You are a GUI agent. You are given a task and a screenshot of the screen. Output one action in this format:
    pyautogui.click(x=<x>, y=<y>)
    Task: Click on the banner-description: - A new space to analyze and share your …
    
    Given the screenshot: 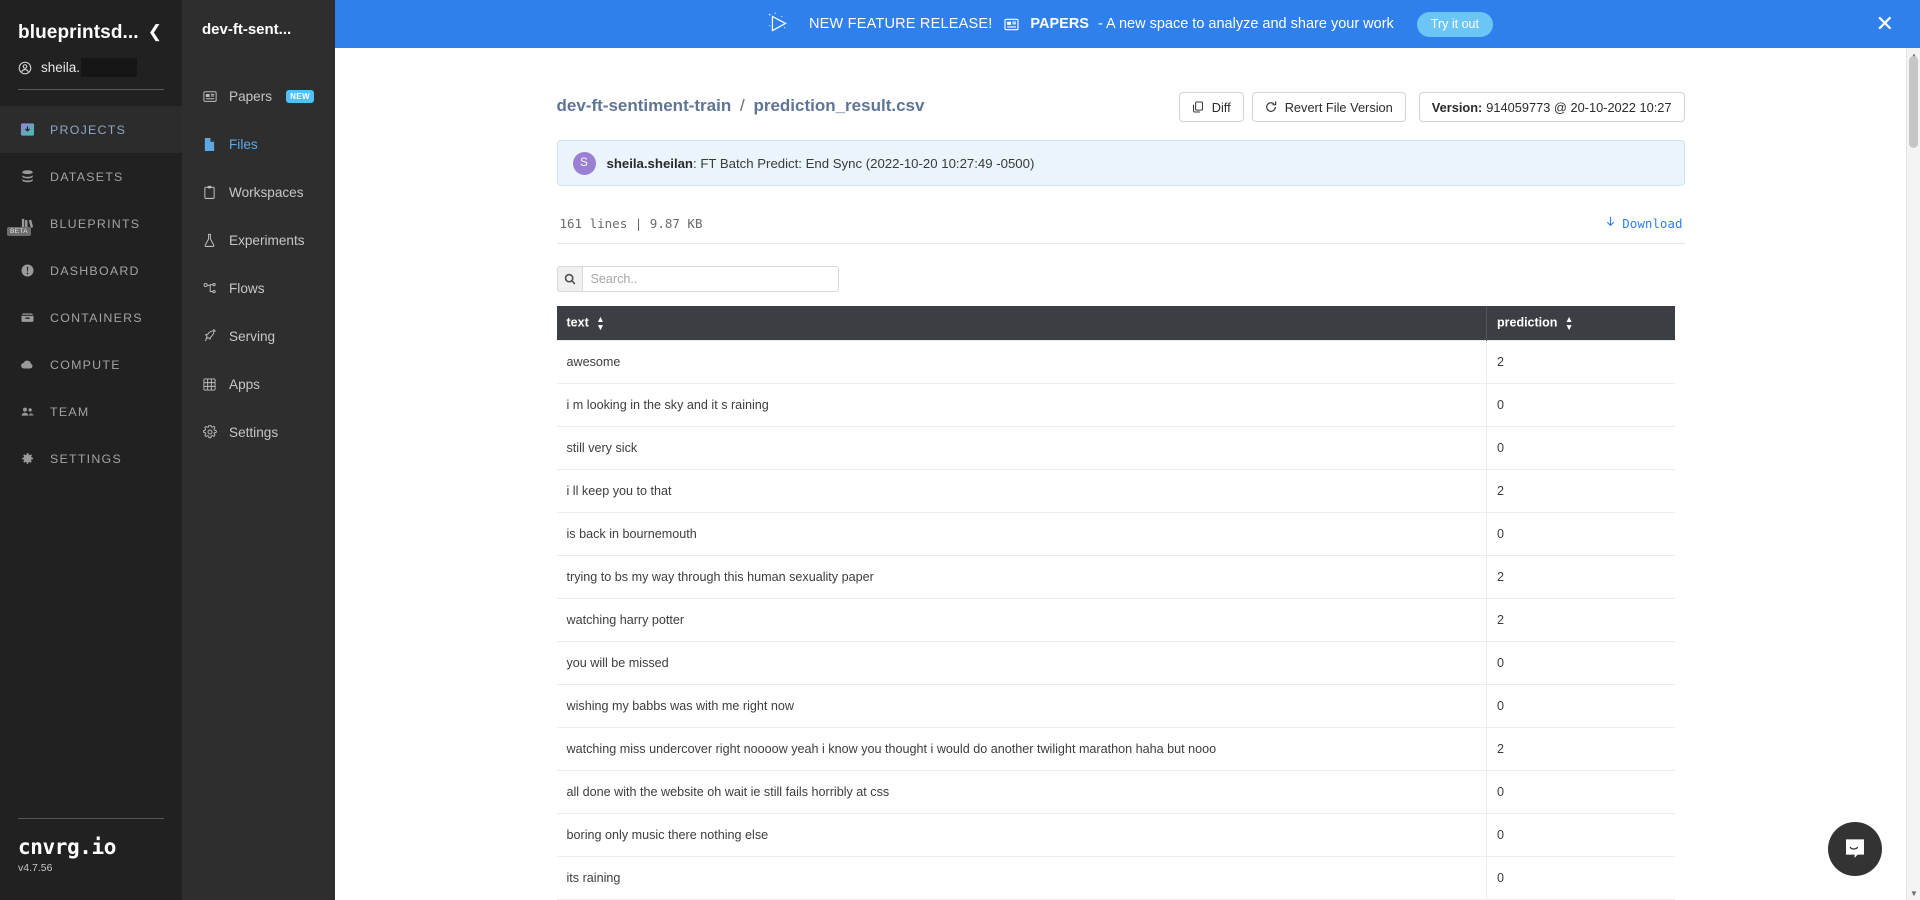 What is the action you would take?
    pyautogui.click(x=1245, y=24)
    